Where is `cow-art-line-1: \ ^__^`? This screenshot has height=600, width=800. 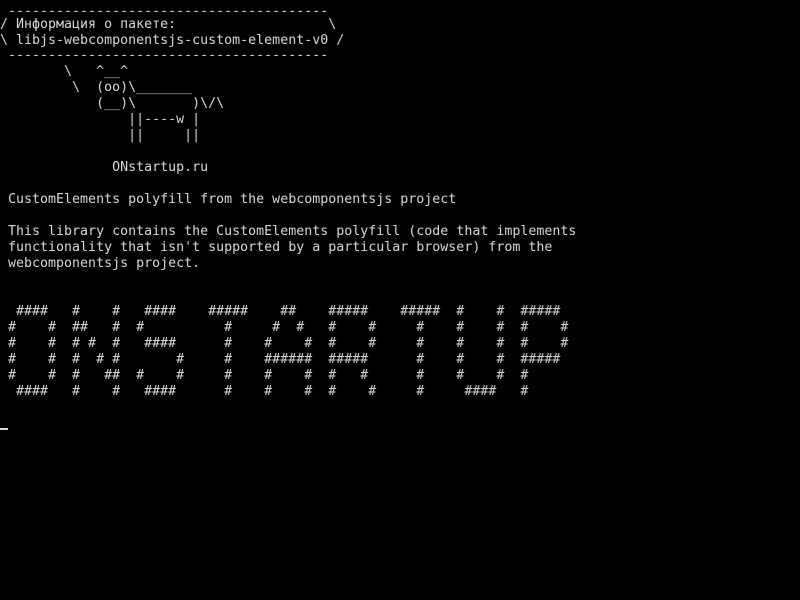 cow-art-line-1: \ ^__^ is located at coordinates (64, 71).